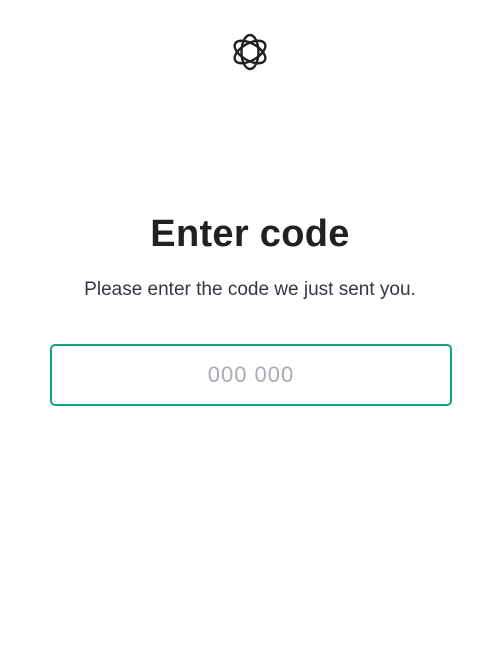  What do you see at coordinates (250, 234) in the screenshot?
I see `page-title: Enter code` at bounding box center [250, 234].